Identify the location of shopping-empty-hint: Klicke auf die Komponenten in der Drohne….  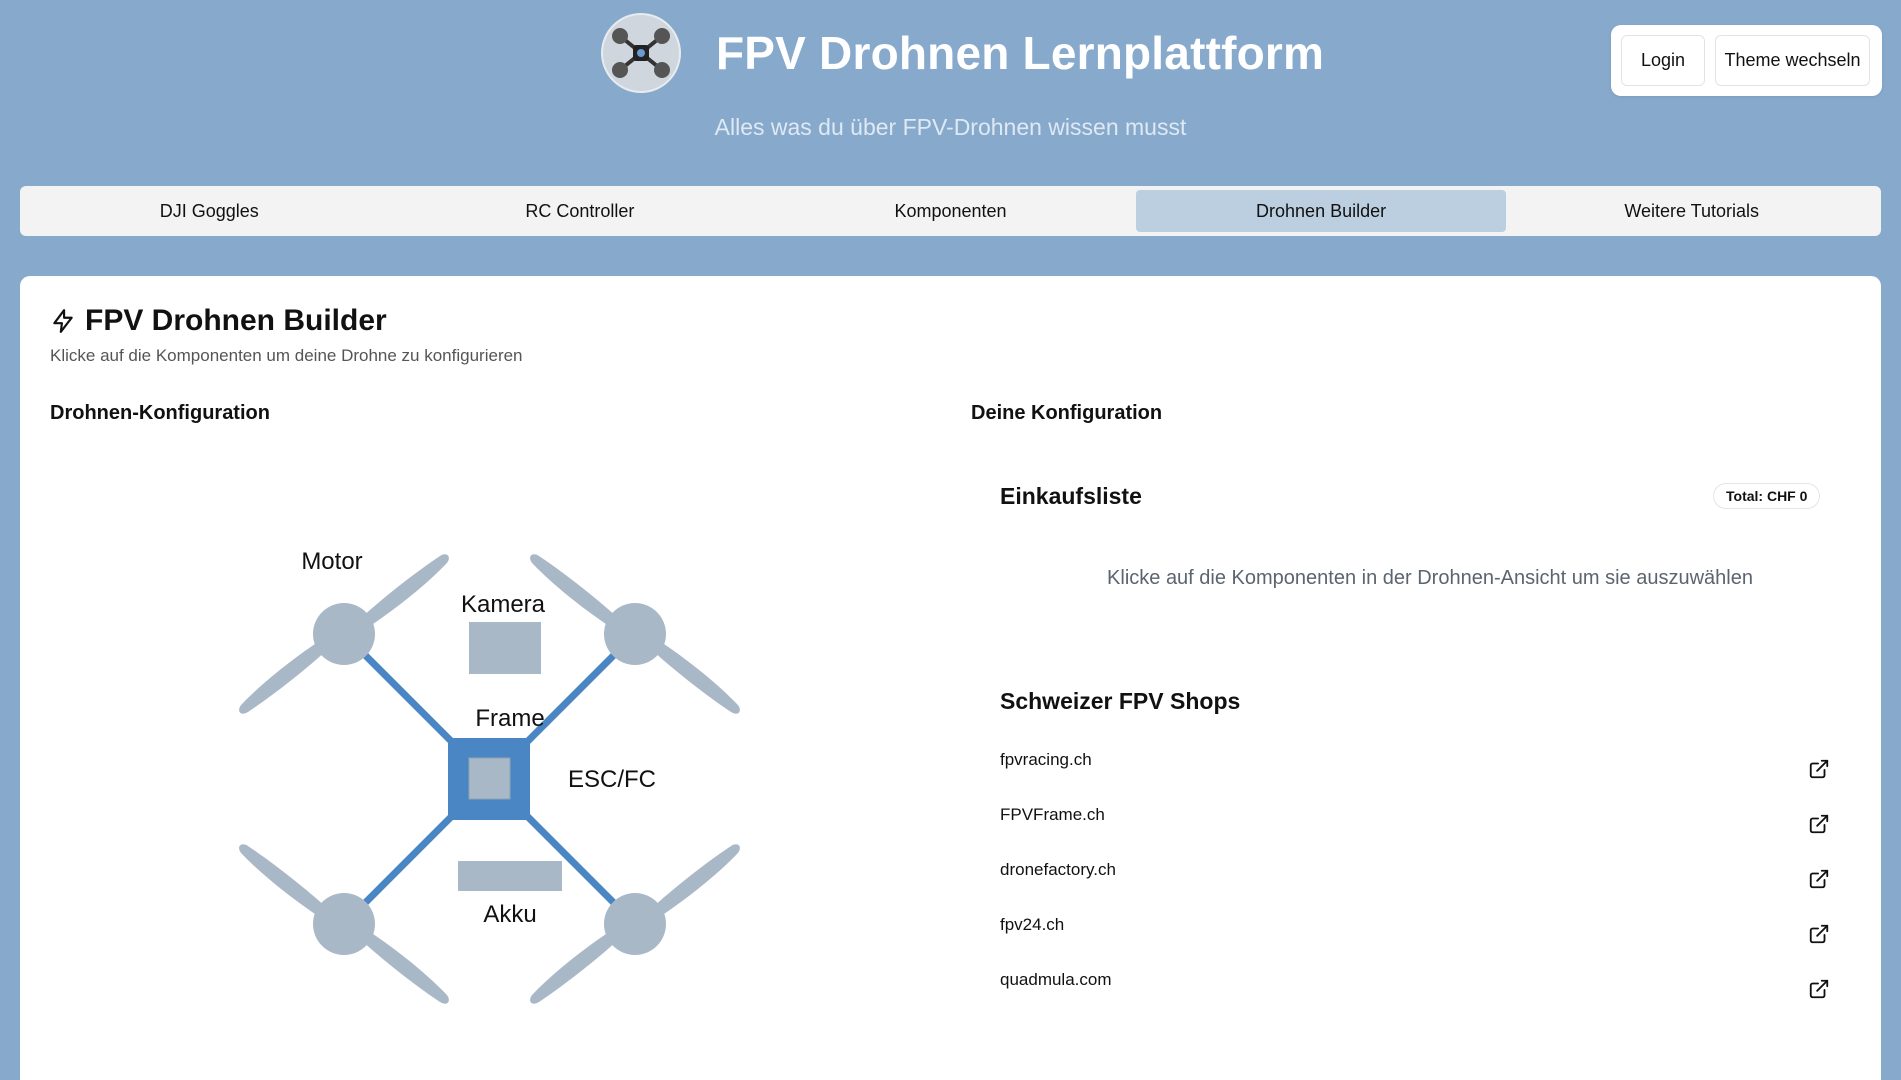
(1430, 578).